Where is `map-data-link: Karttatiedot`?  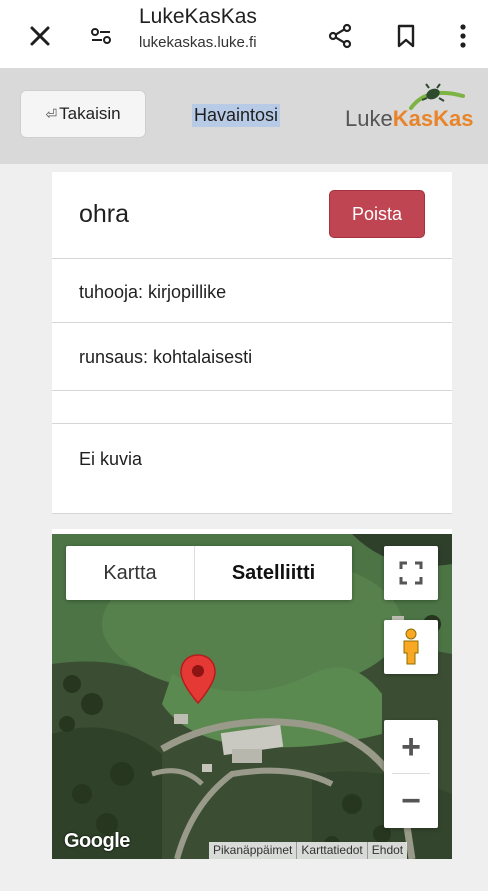
map-data-link: Karttatiedot is located at coordinates (331, 850).